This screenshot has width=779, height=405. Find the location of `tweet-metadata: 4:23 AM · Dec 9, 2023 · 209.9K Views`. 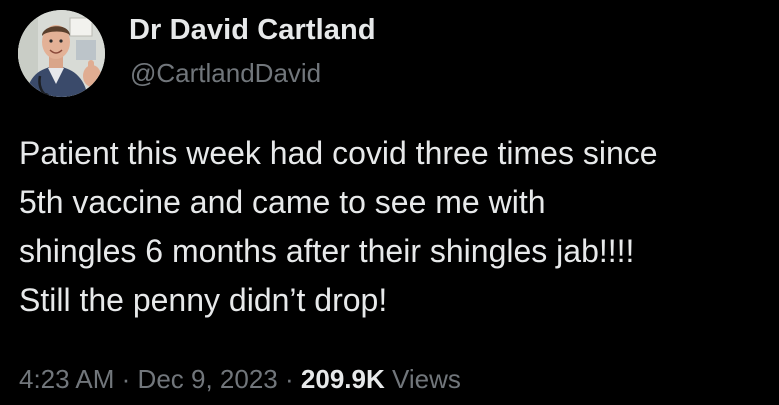

tweet-metadata: 4:23 AM · Dec 9, 2023 · 209.9K Views is located at coordinates (240, 379).